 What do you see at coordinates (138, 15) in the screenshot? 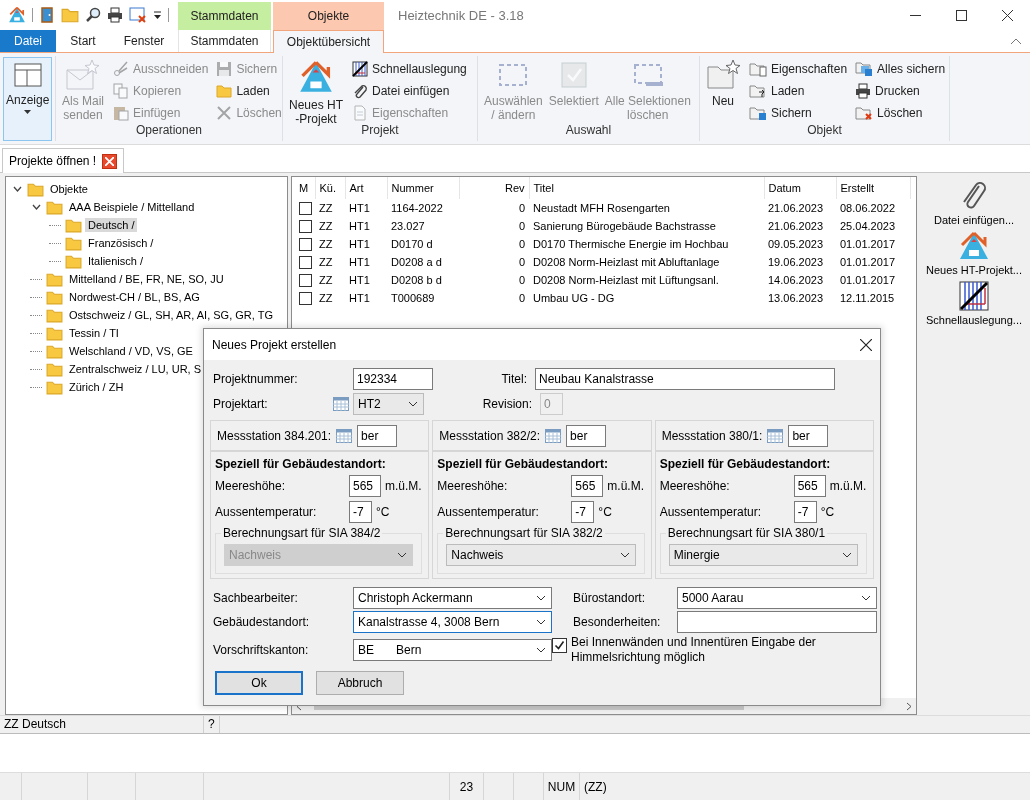
I see `window-cross-icon` at bounding box center [138, 15].